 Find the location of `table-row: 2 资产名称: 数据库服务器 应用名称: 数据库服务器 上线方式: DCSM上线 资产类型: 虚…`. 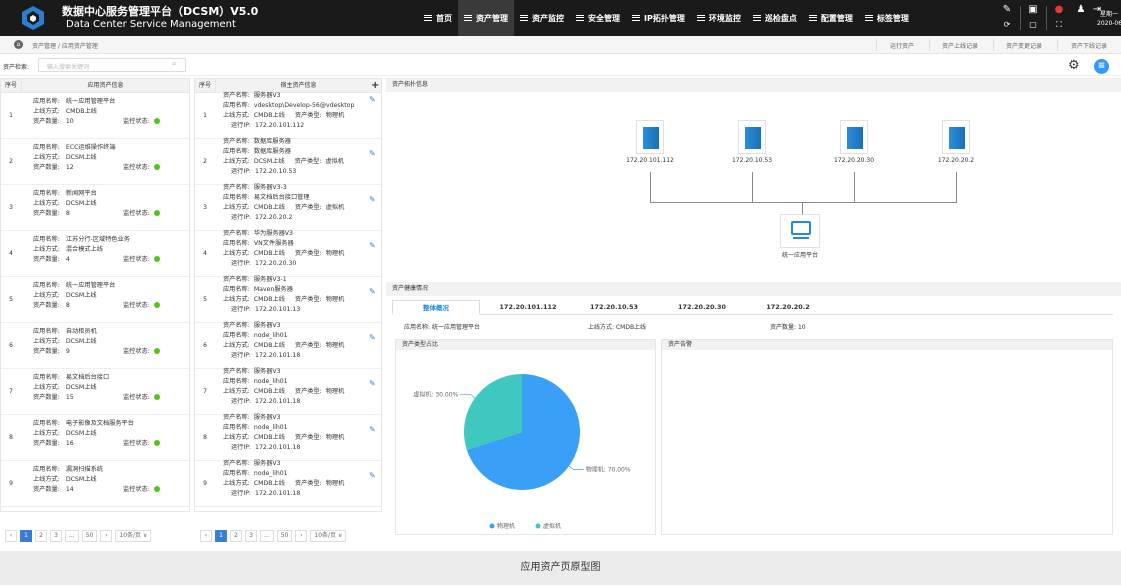

table-row: 2 资产名称: 数据库服务器 应用名称: 数据库服务器 上线方式: DCSM上线 资产类型: 虚… is located at coordinates (288, 161).